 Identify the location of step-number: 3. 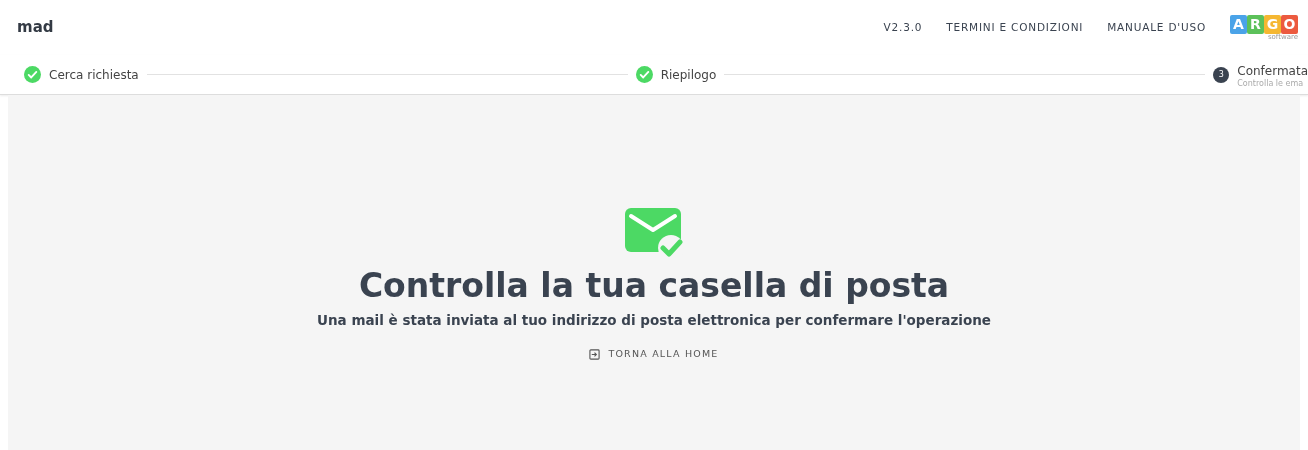
(1221, 74).